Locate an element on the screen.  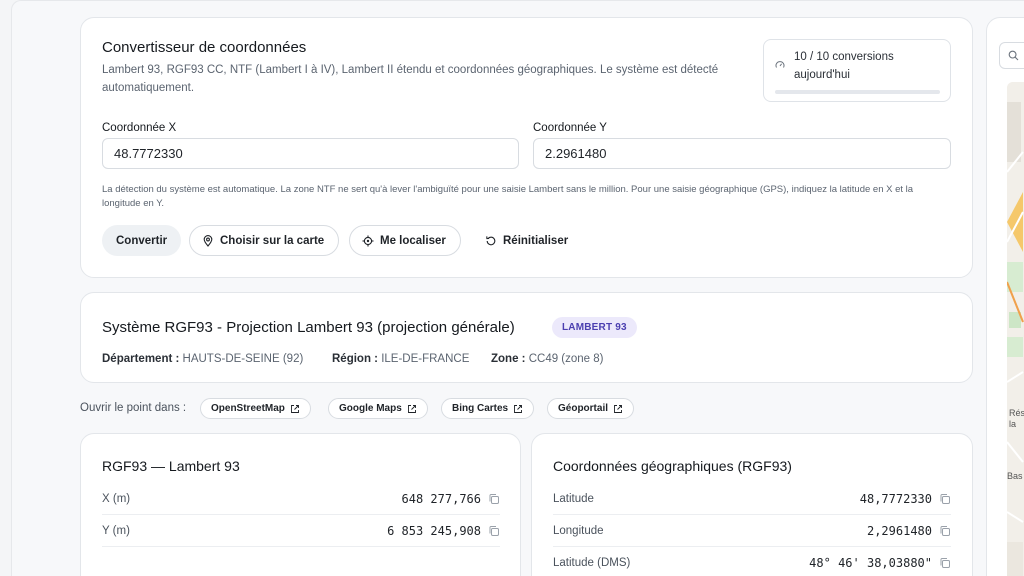
map-pin-icon is located at coordinates (208, 240).